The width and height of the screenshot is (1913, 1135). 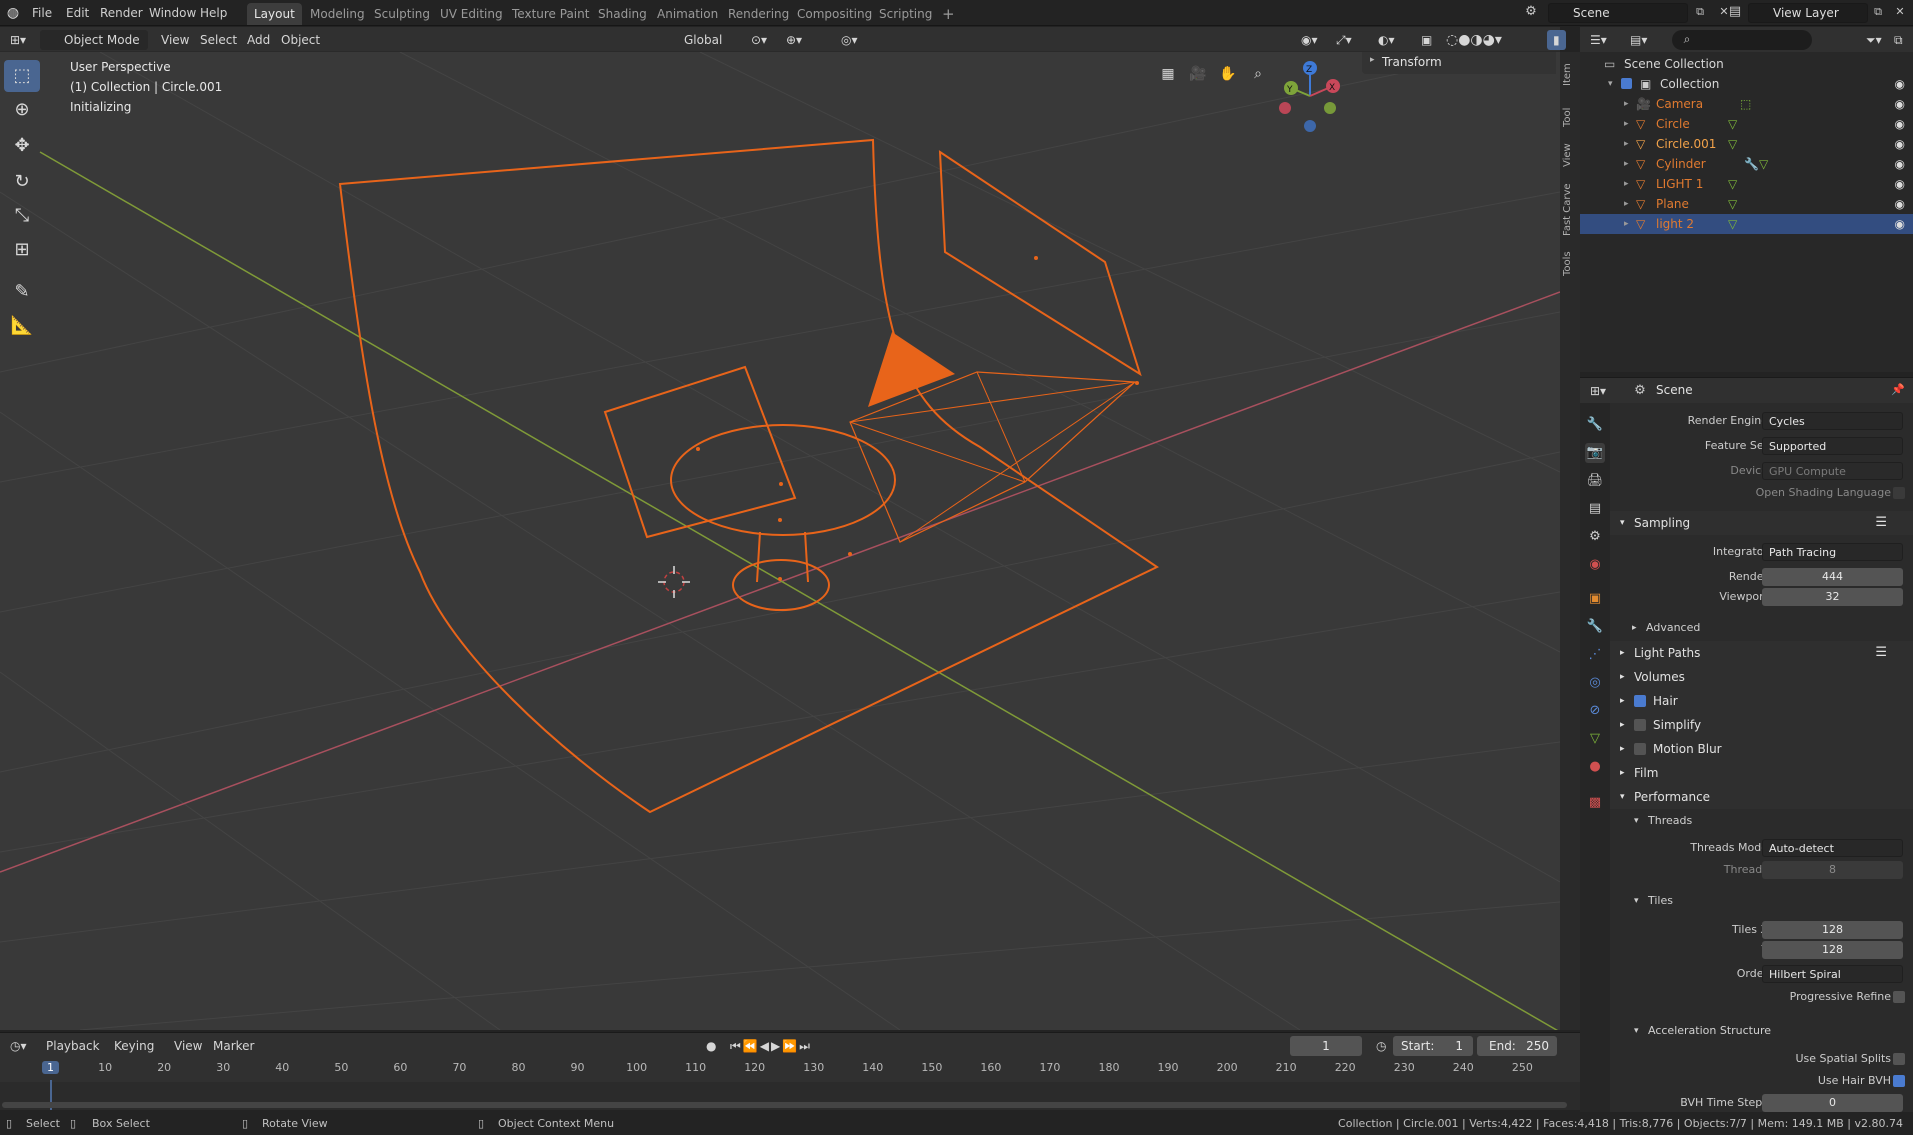 What do you see at coordinates (758, 14) in the screenshot?
I see `tab-rendering: Rendering` at bounding box center [758, 14].